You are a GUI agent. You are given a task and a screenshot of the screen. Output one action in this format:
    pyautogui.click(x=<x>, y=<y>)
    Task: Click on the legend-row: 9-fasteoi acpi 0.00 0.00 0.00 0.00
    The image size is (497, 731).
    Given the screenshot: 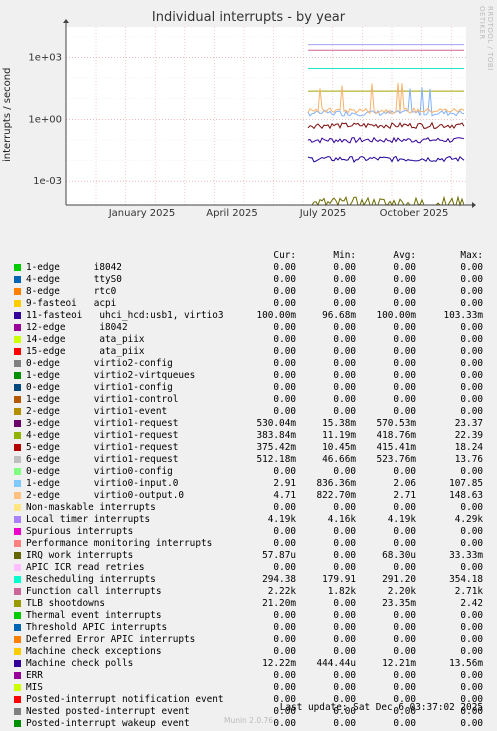 What is the action you would take?
    pyautogui.click(x=248, y=304)
    